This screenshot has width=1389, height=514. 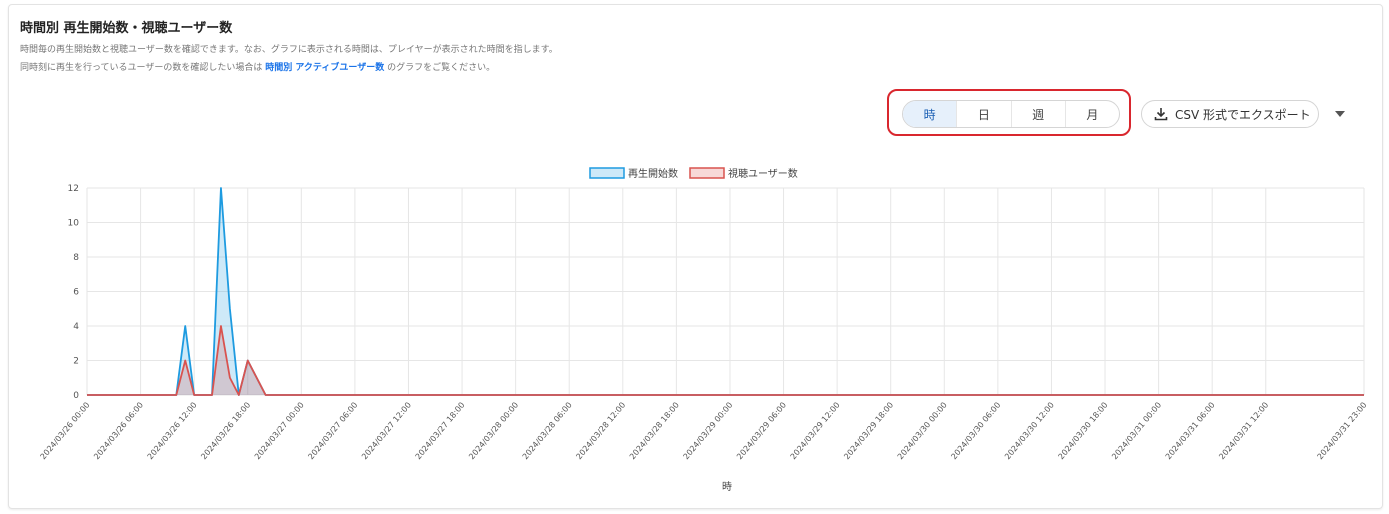 I want to click on x-tick-label: 2024/03/26 06:00, so click(x=118, y=431).